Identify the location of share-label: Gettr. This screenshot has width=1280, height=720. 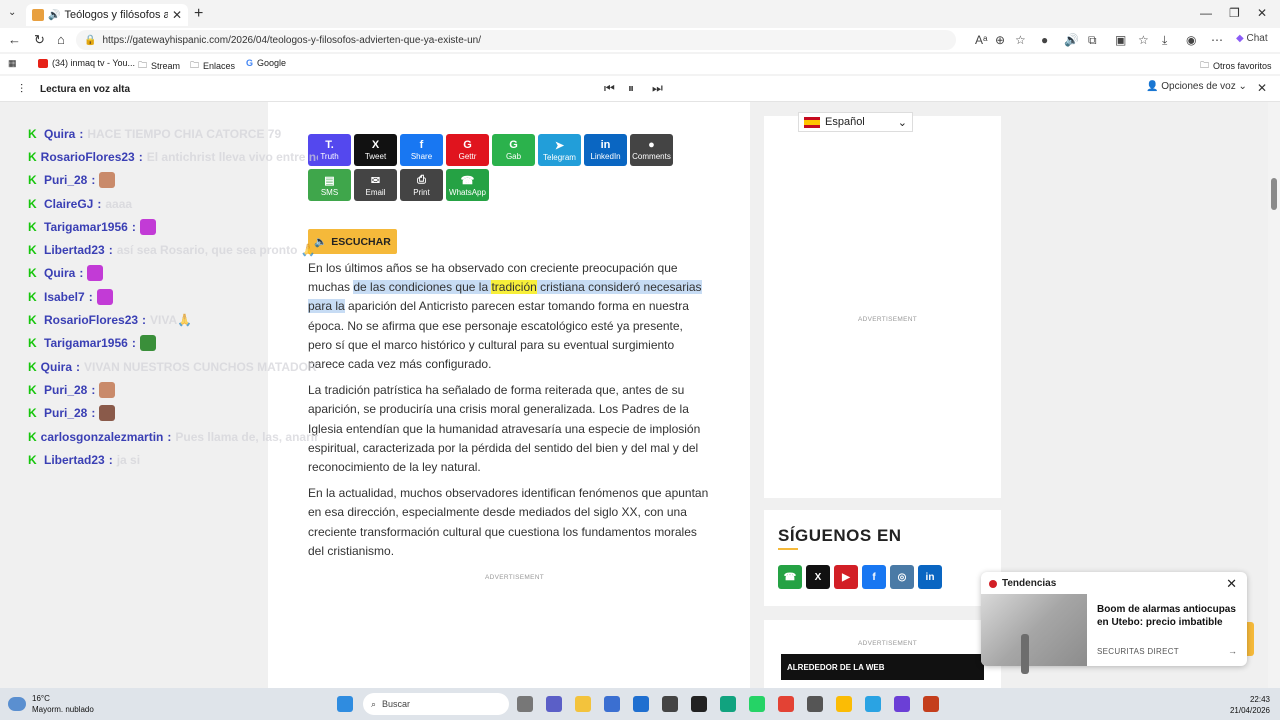
(467, 156).